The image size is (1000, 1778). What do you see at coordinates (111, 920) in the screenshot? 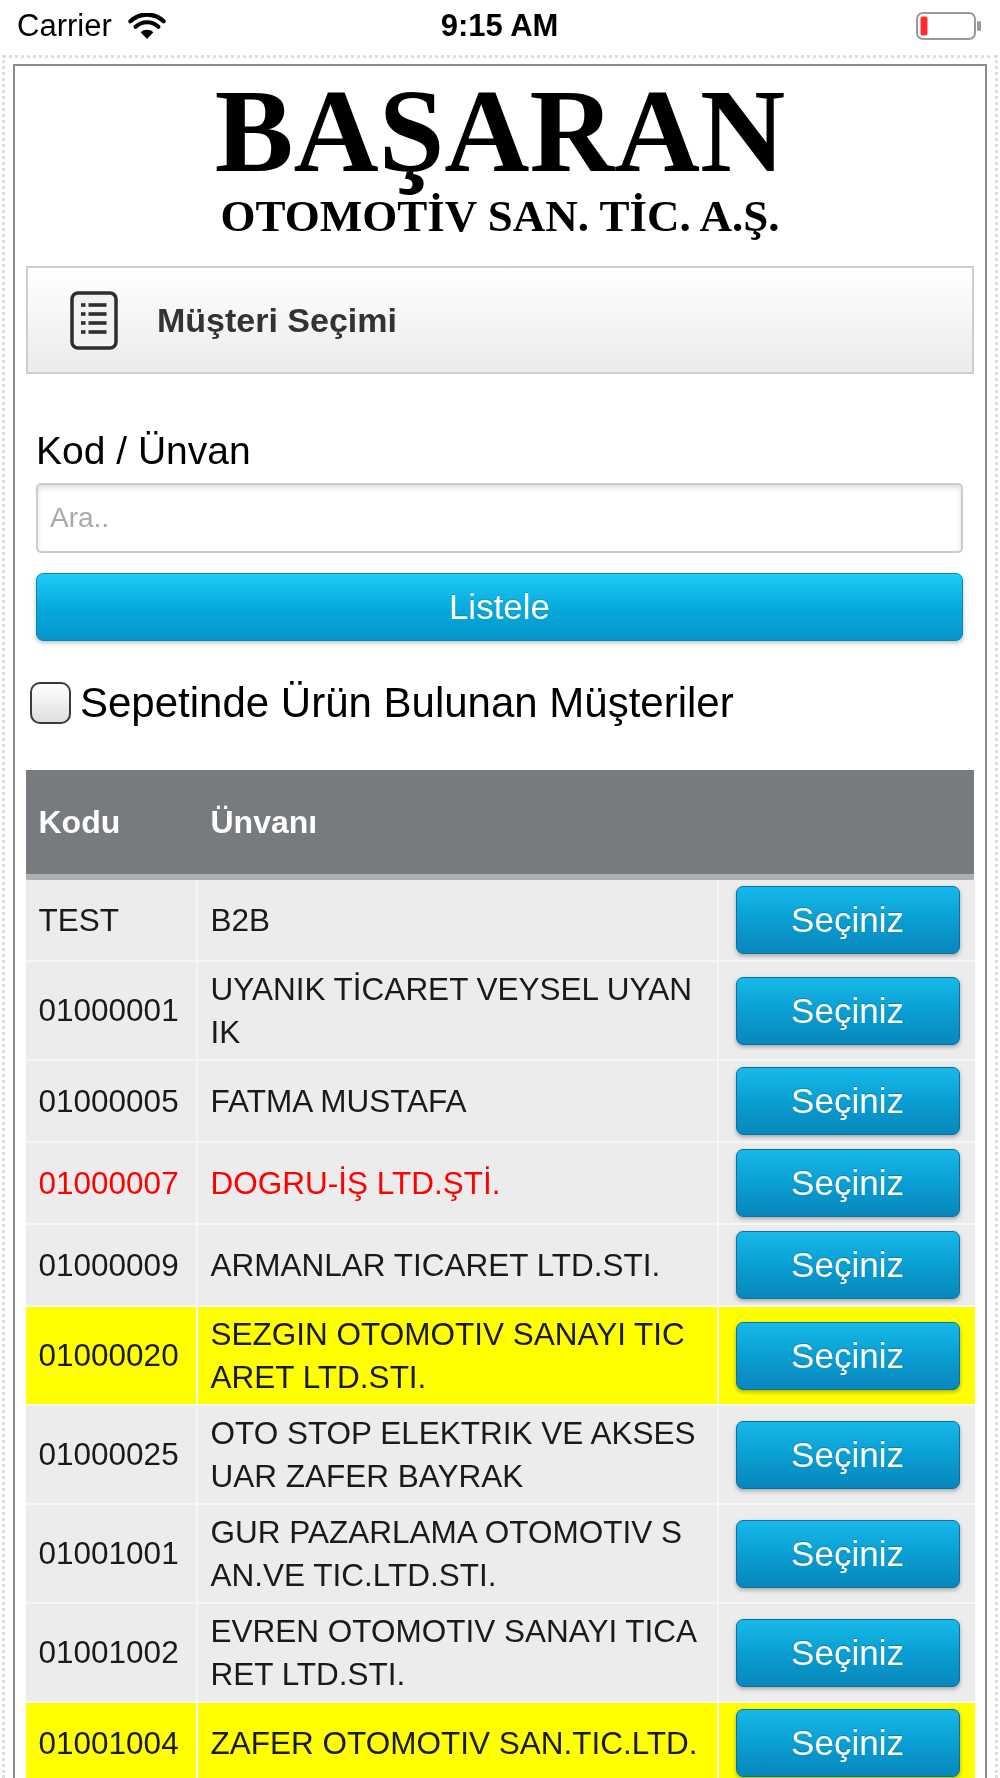
I see `table-cell: TEST` at bounding box center [111, 920].